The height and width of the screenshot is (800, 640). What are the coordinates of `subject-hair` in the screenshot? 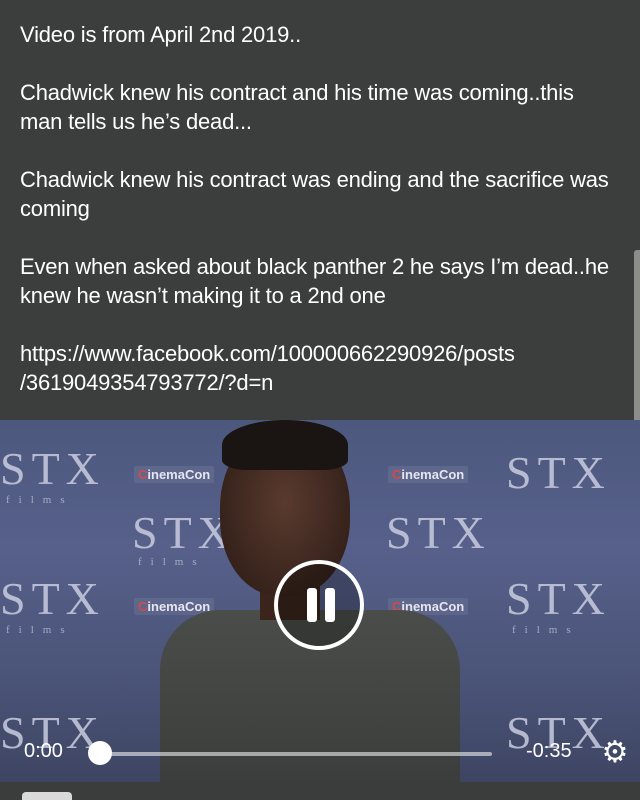 It's located at (285, 445).